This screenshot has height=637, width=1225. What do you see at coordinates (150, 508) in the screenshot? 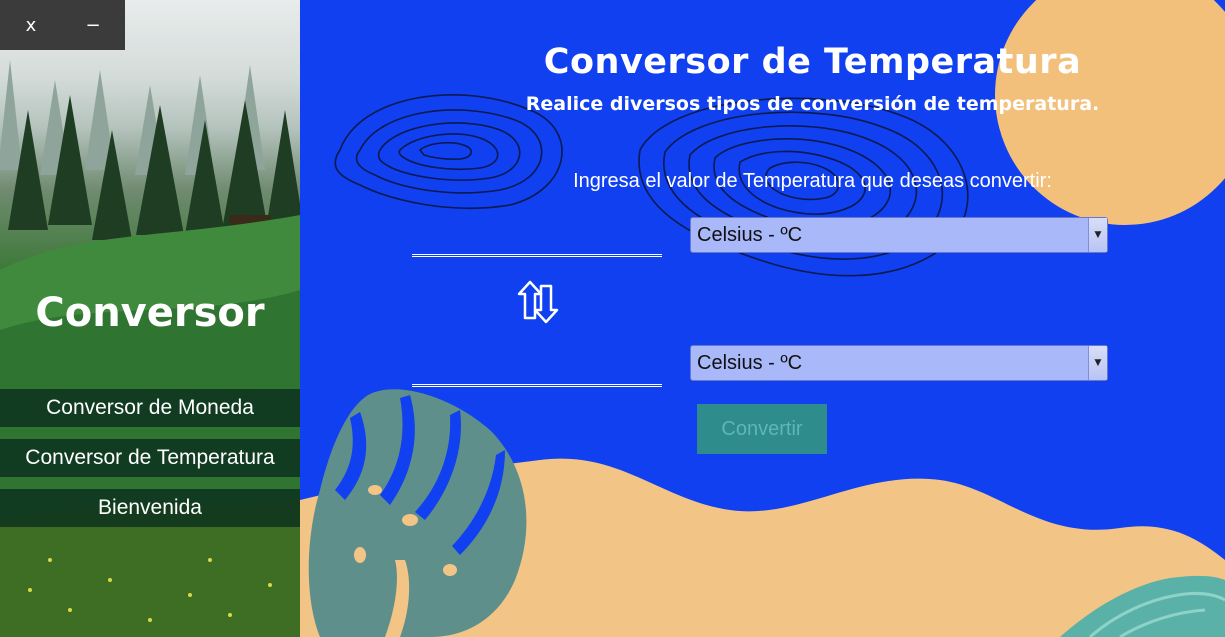
I see `sidebar-item-welcome: Bienvenida` at bounding box center [150, 508].